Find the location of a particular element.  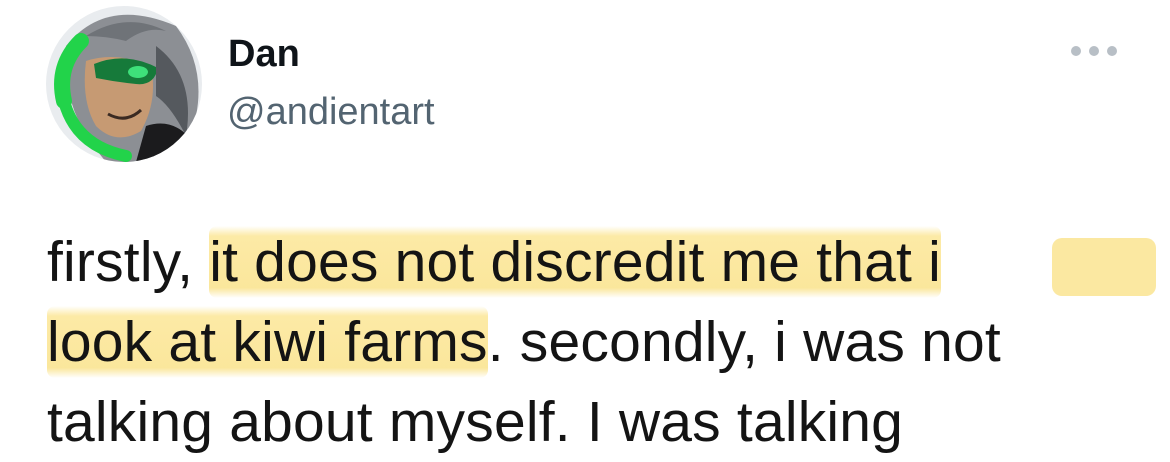

avatar-illustration-icon is located at coordinates (124, 84).